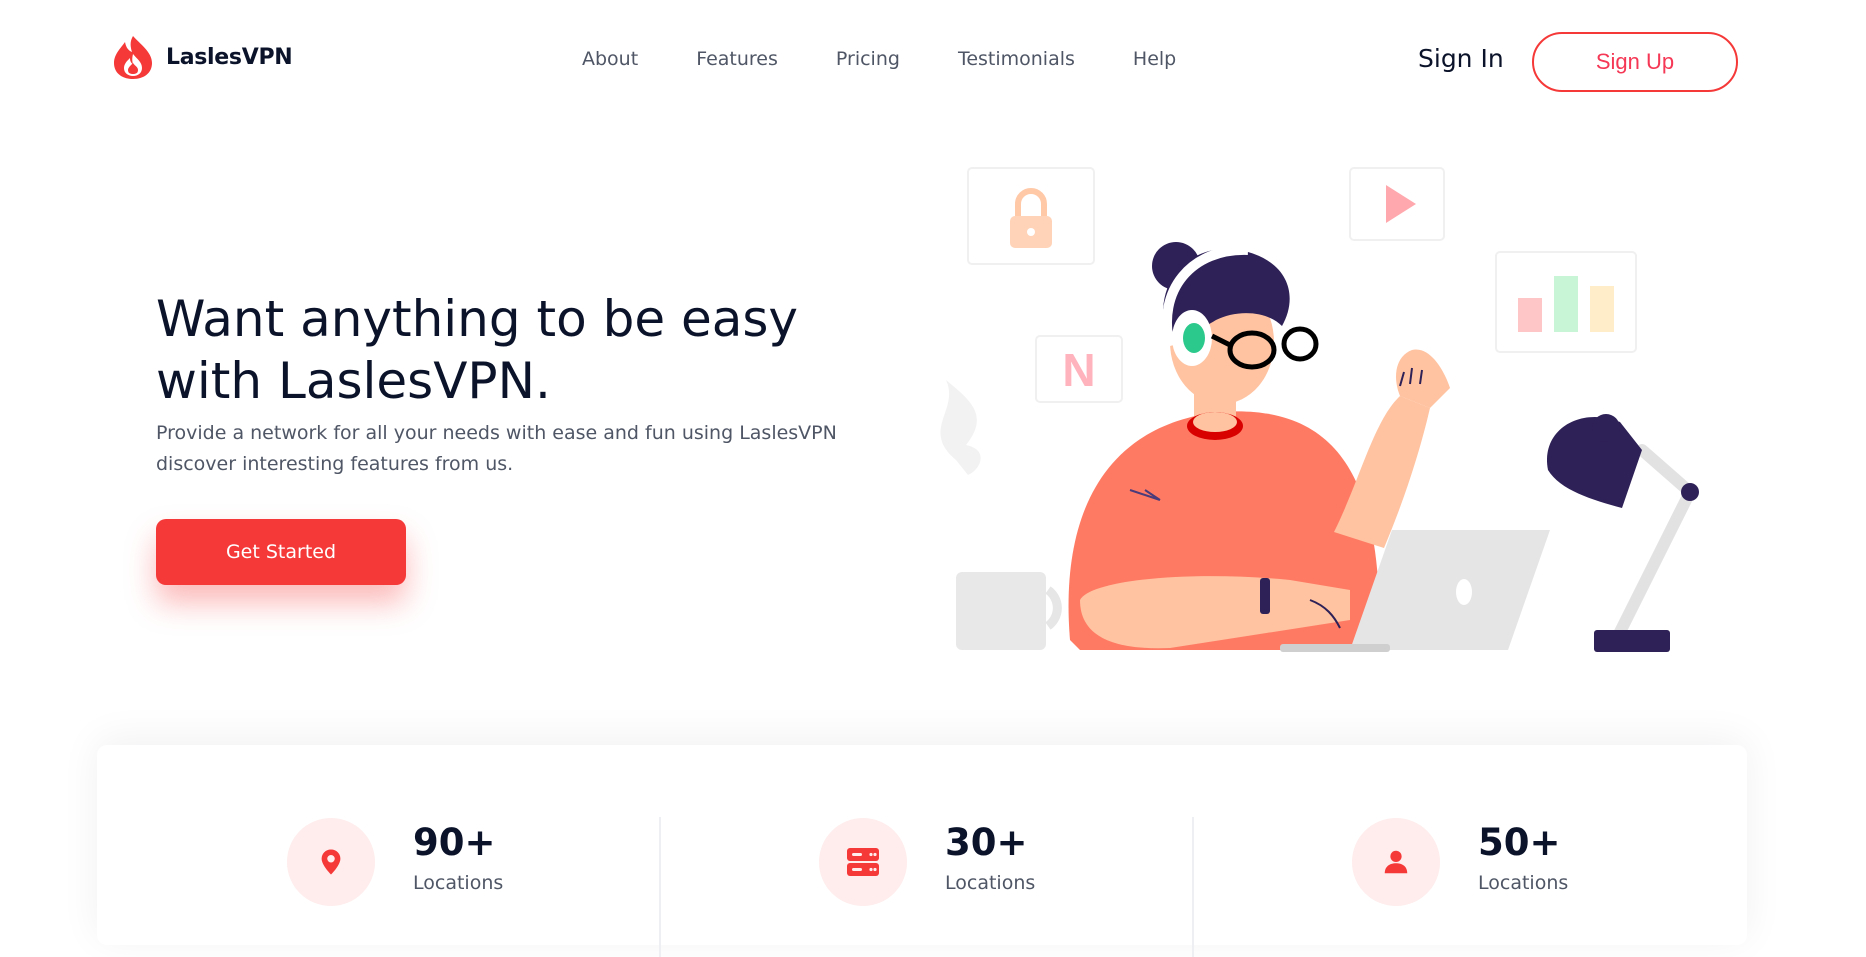 This screenshot has width=1866, height=957. What do you see at coordinates (986, 842) in the screenshot?
I see `stat-value: 30+` at bounding box center [986, 842].